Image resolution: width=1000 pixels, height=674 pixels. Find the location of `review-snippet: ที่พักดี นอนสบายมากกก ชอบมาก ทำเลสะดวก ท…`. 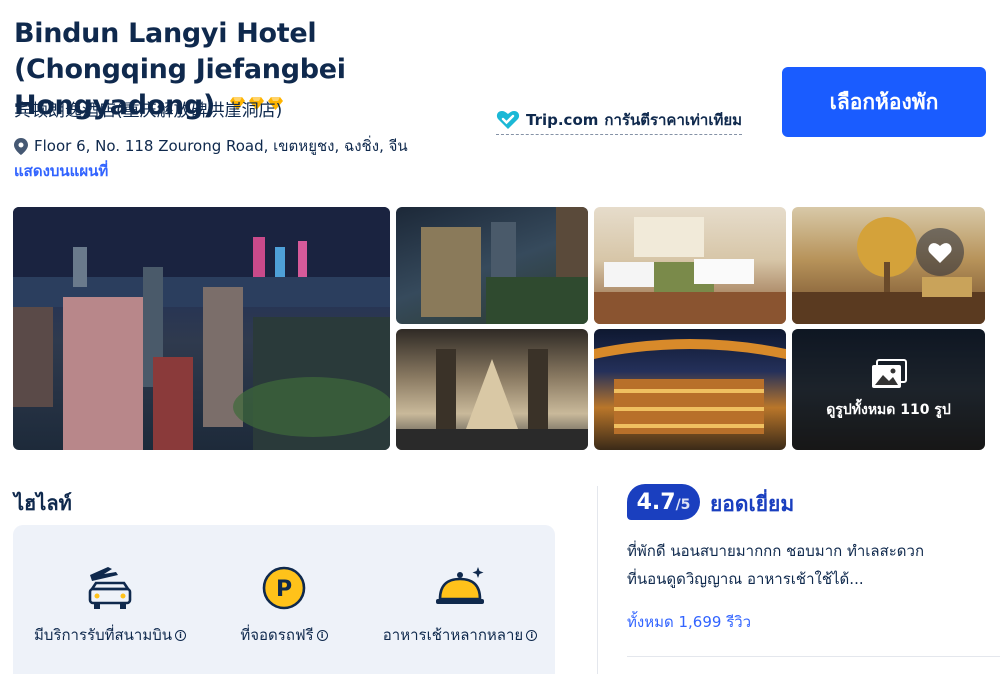

review-snippet: ที่พักดี นอนสบายมากกก ชอบมาก ทำเลสะดวก ท… is located at coordinates (776, 565).